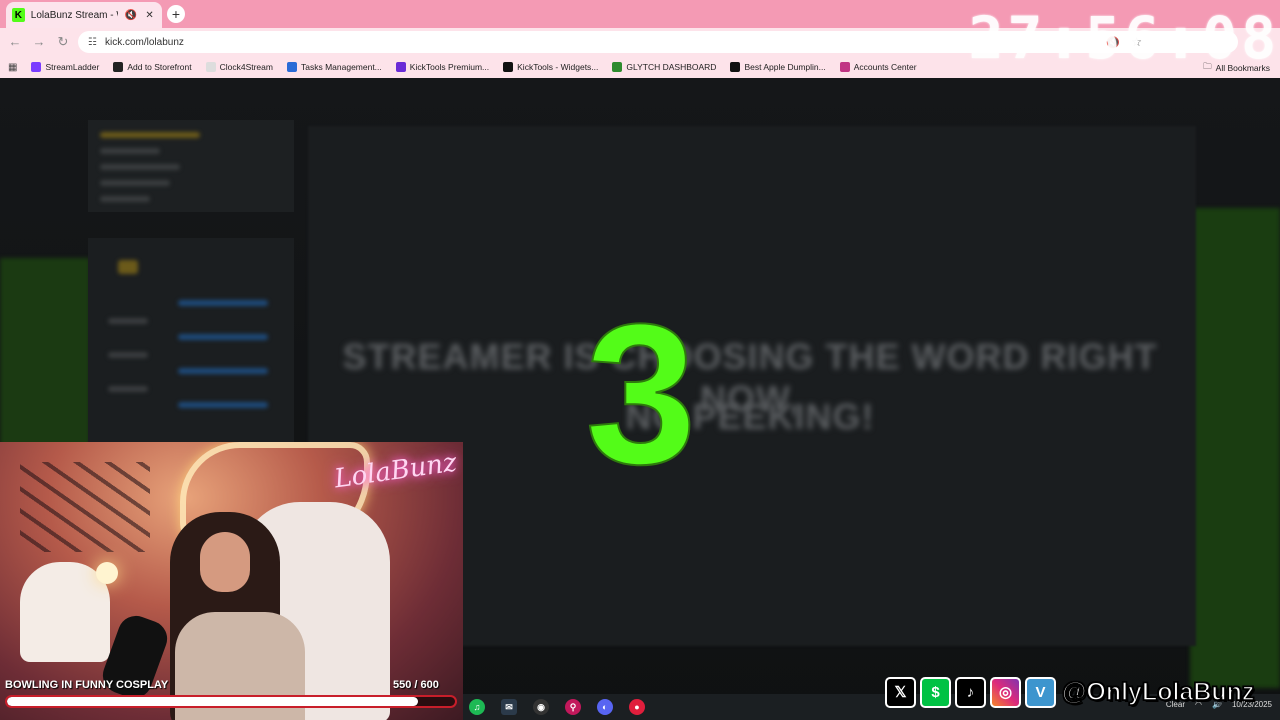 This screenshot has height=720, width=1280. Describe the element at coordinates (191, 343) in the screenshot. I see `chat-panel` at that location.